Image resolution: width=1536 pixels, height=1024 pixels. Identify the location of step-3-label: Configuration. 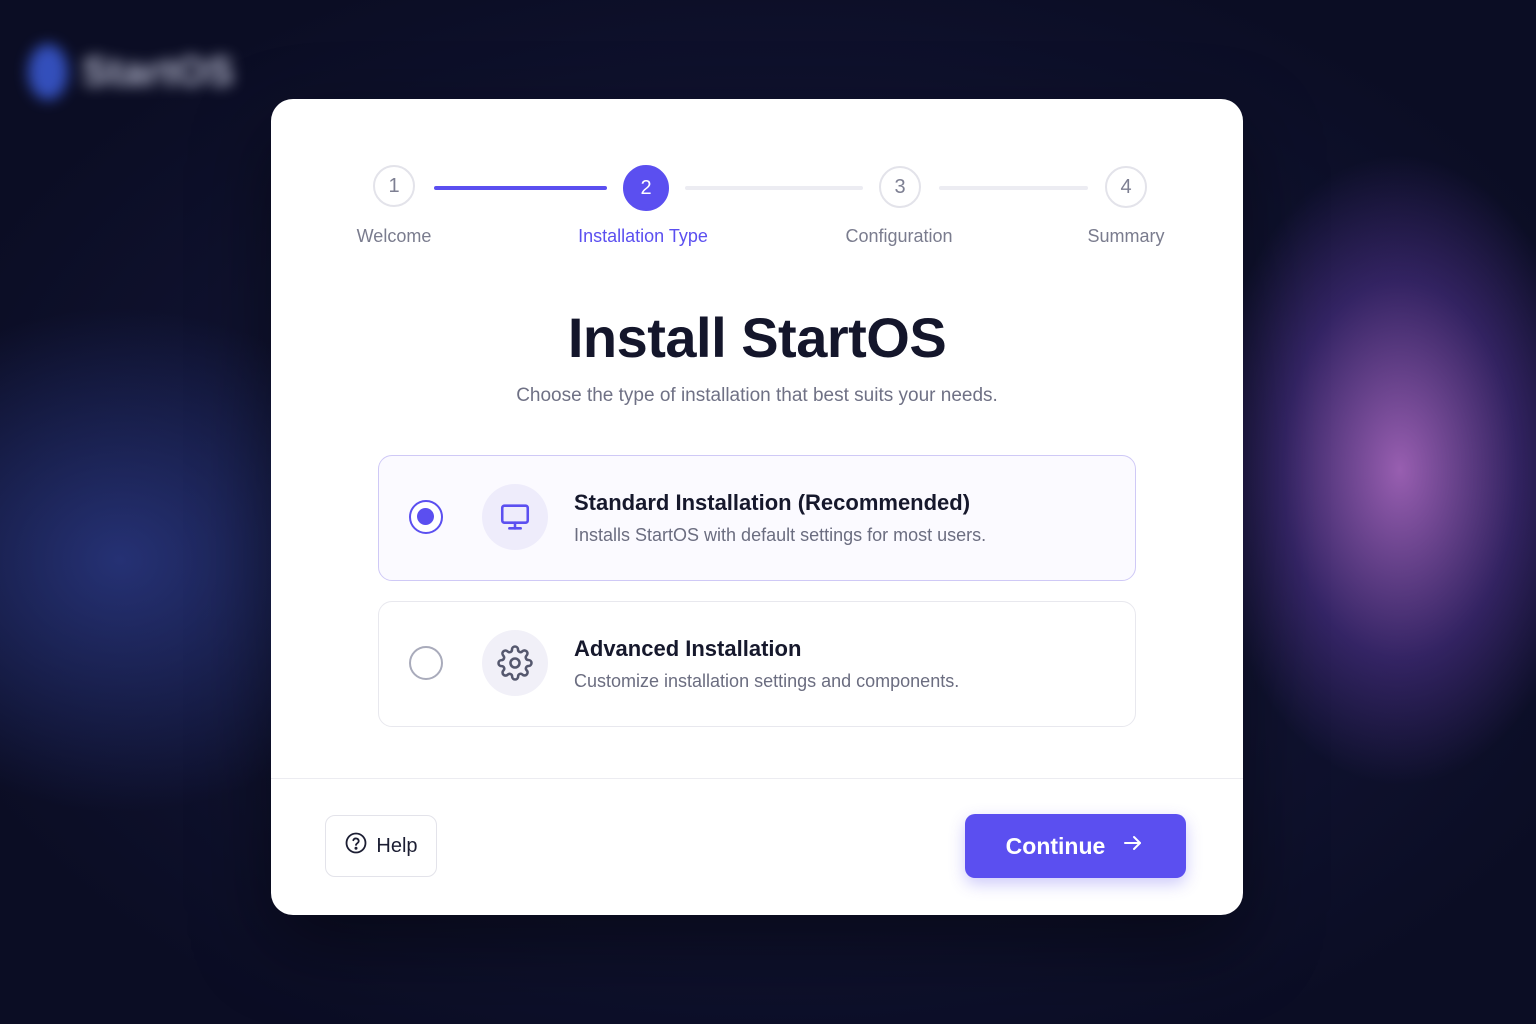
(899, 236).